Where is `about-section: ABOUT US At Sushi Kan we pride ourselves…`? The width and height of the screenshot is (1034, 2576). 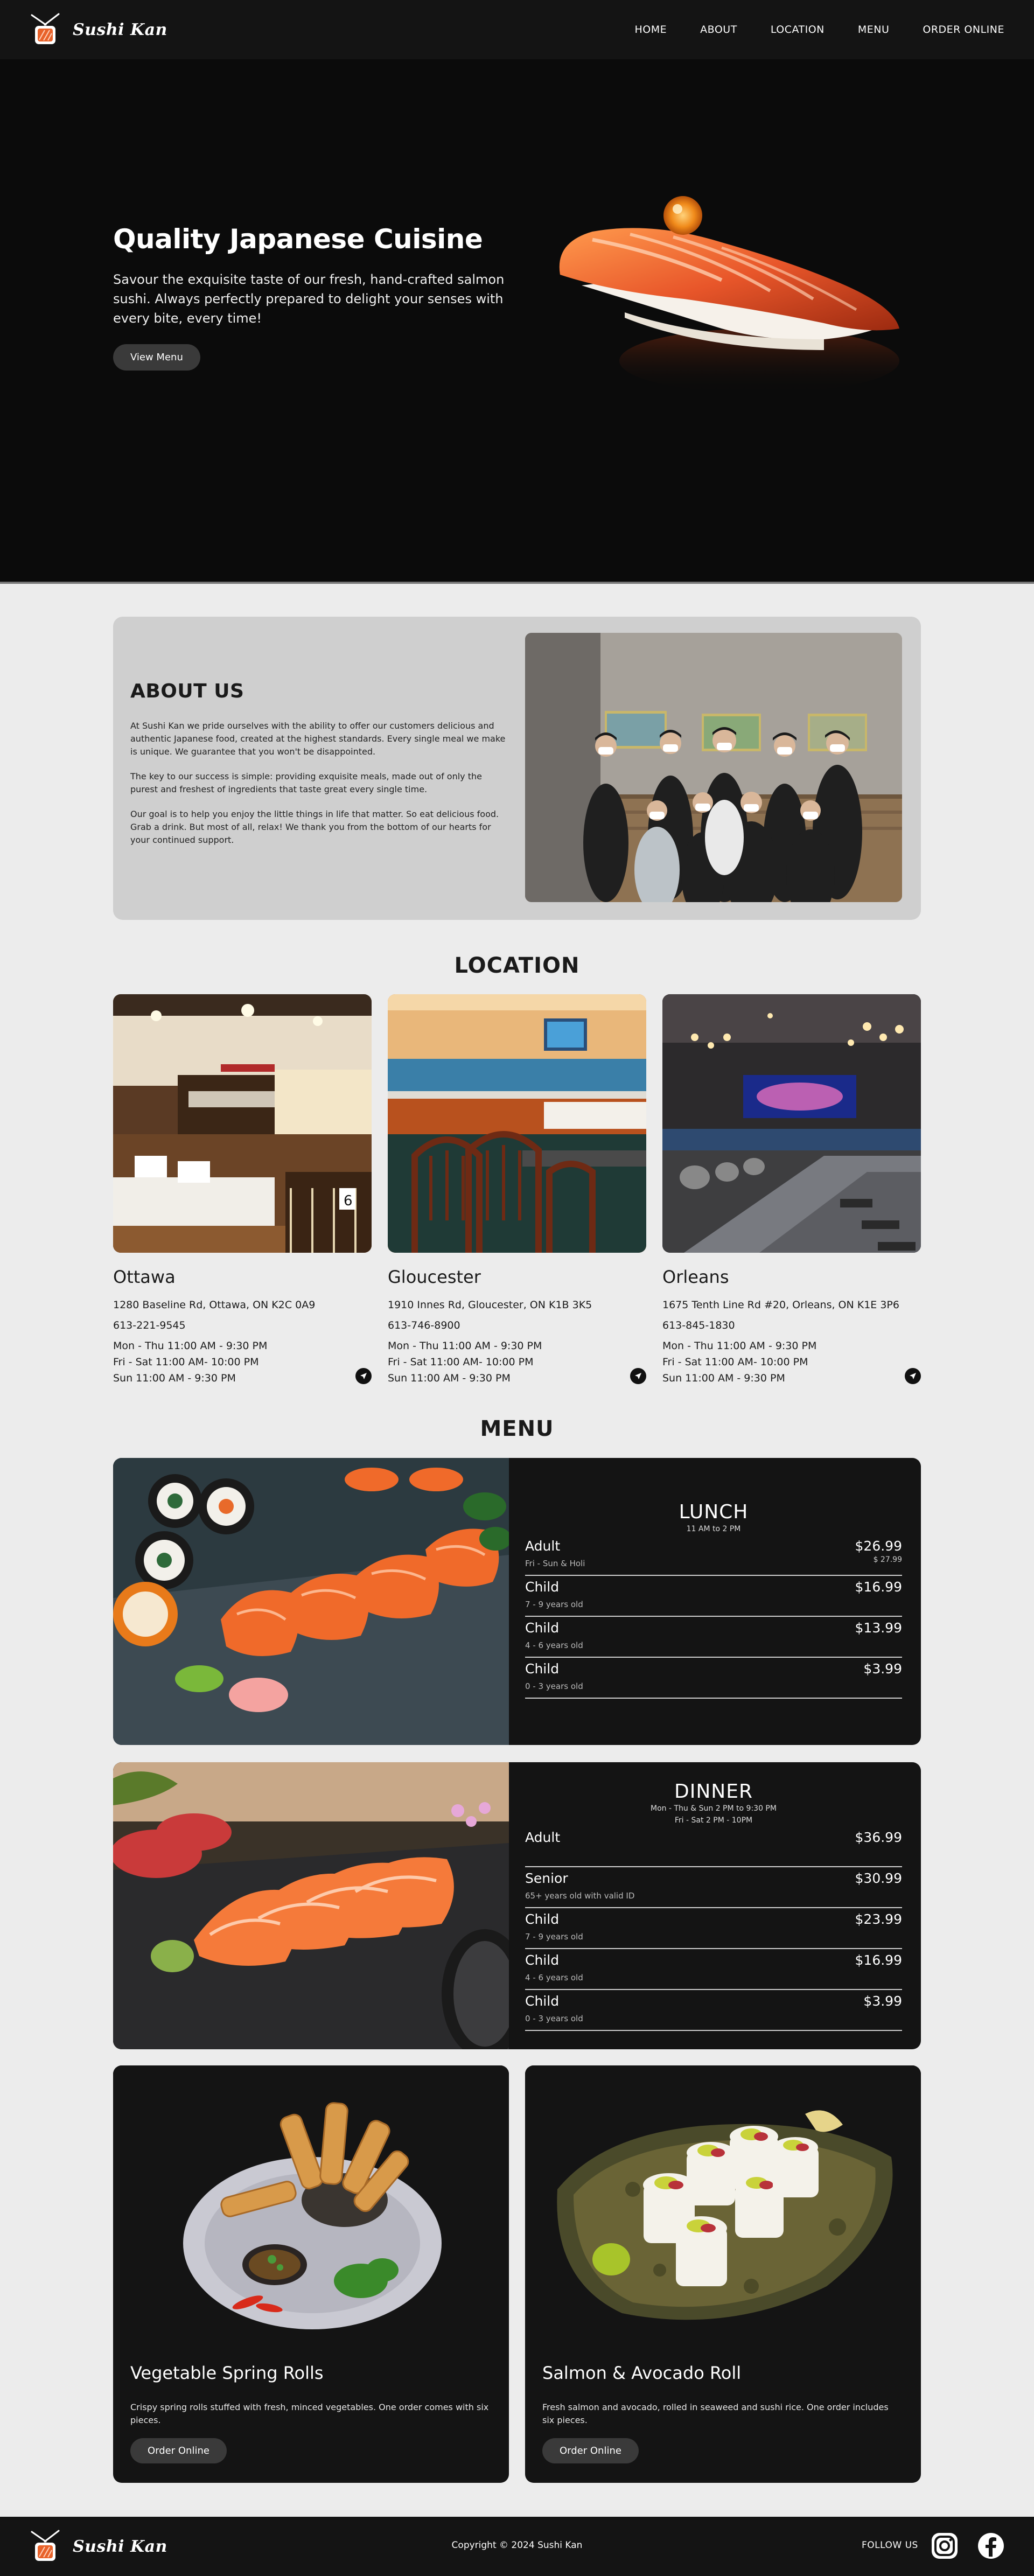
about-section: ABOUT US At Sushi Kan we pride ourselves… is located at coordinates (517, 768).